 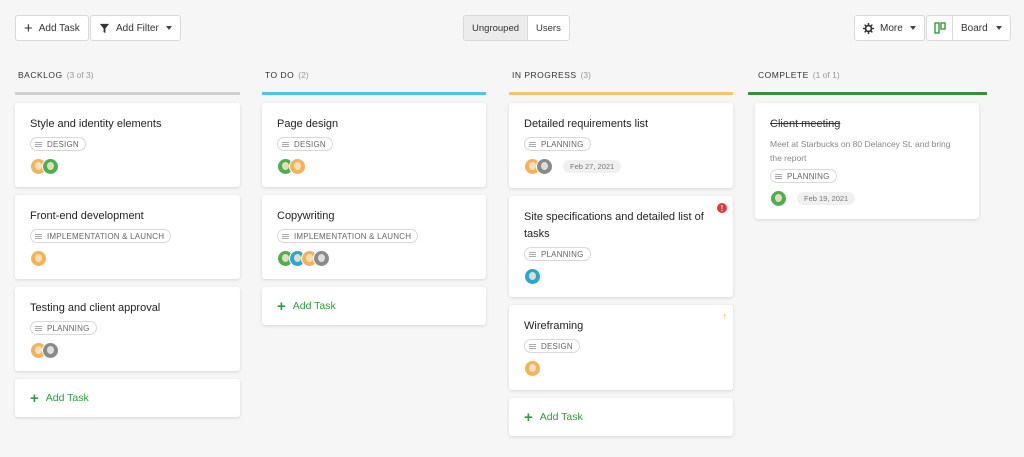 I want to click on task-title: Detailed requirements list, so click(x=586, y=124).